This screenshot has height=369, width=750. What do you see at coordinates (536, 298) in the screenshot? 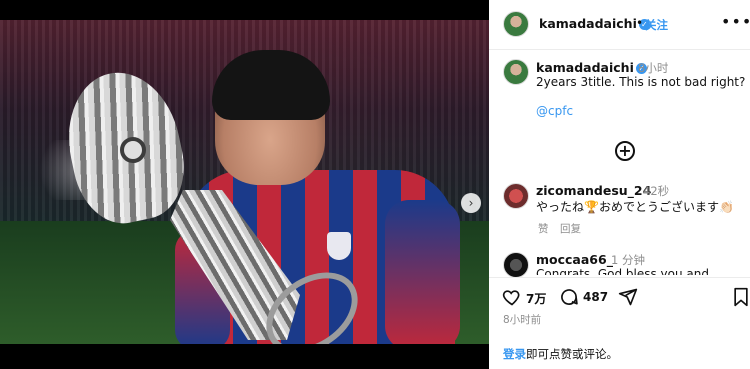
I see `like-count: 7万` at bounding box center [536, 298].